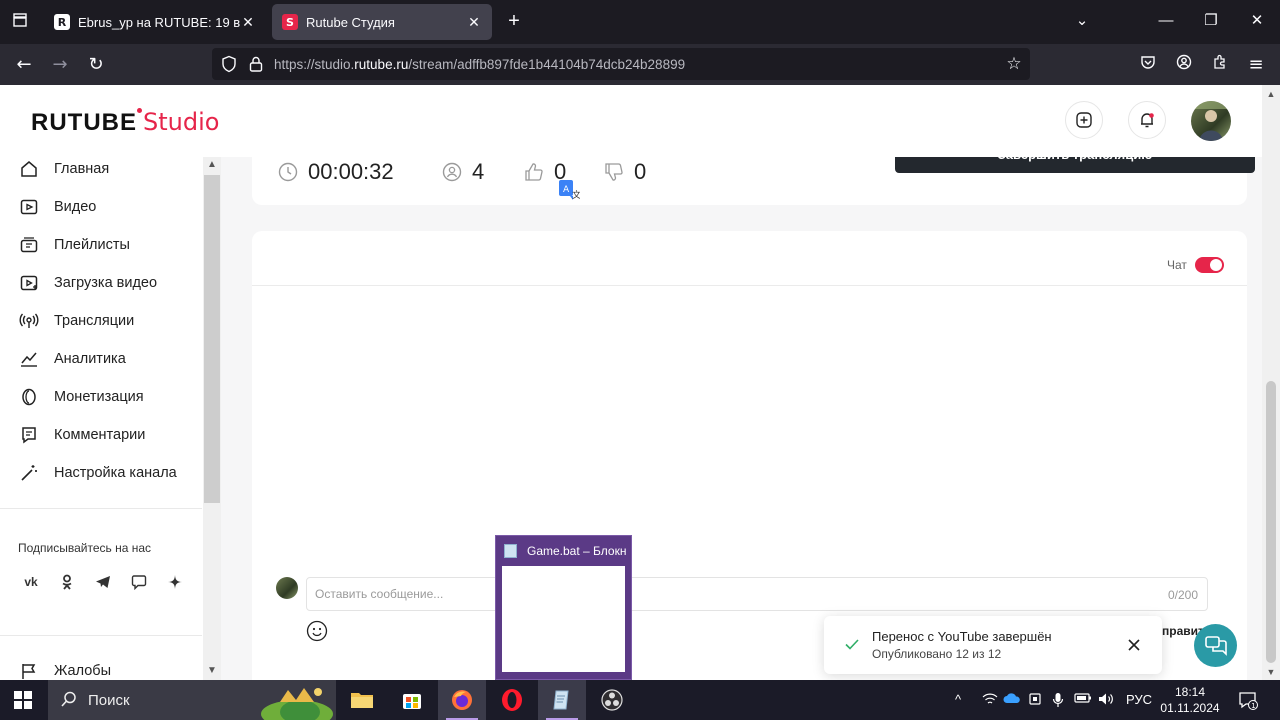  What do you see at coordinates (101, 635) in the screenshot?
I see `sidebar-divider` at bounding box center [101, 635].